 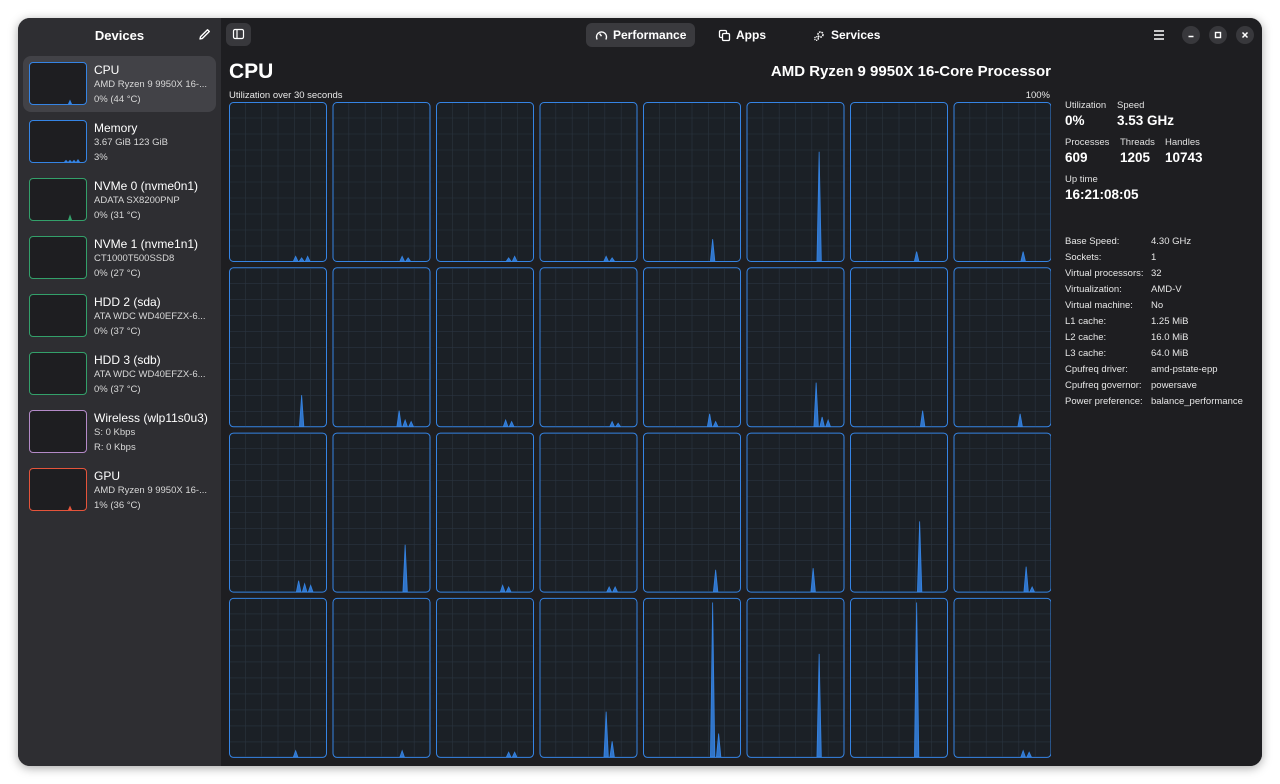 What do you see at coordinates (137, 200) in the screenshot?
I see `device-detail: ADATA SX8200PNP` at bounding box center [137, 200].